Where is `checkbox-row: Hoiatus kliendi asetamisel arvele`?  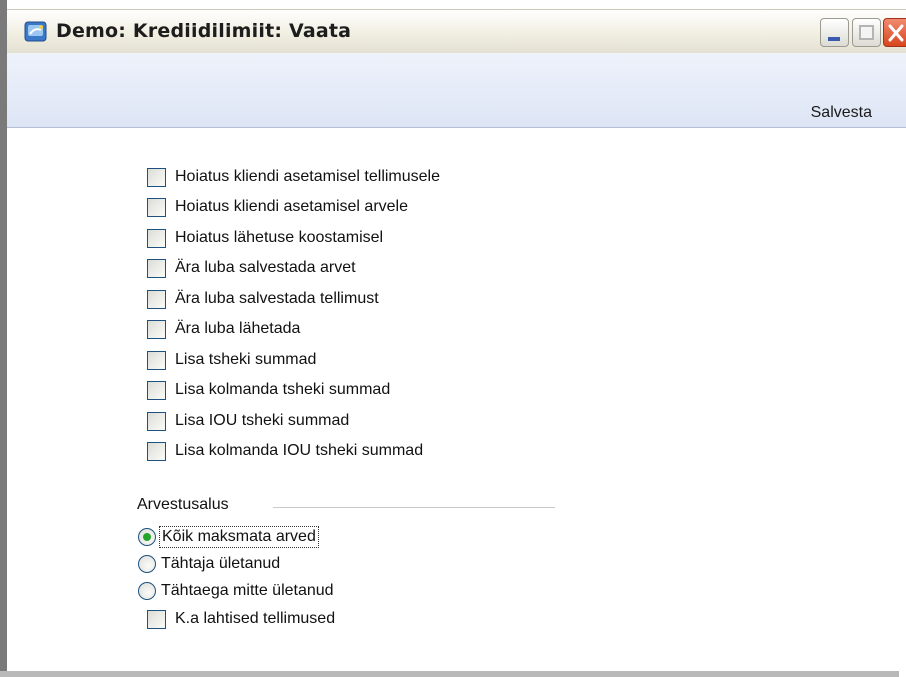
checkbox-row: Hoiatus kliendi asetamisel arvele is located at coordinates (277, 207).